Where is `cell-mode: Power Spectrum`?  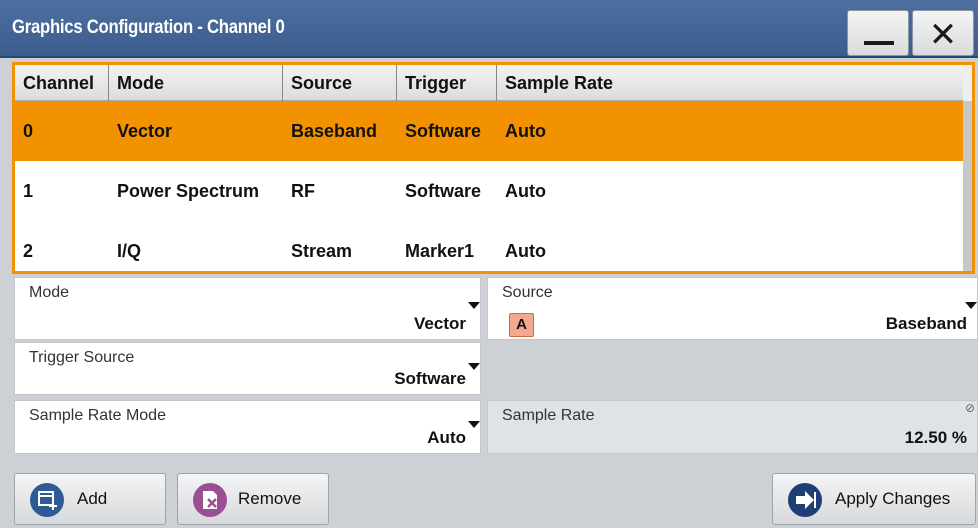
cell-mode: Power Spectrum is located at coordinates (188, 191).